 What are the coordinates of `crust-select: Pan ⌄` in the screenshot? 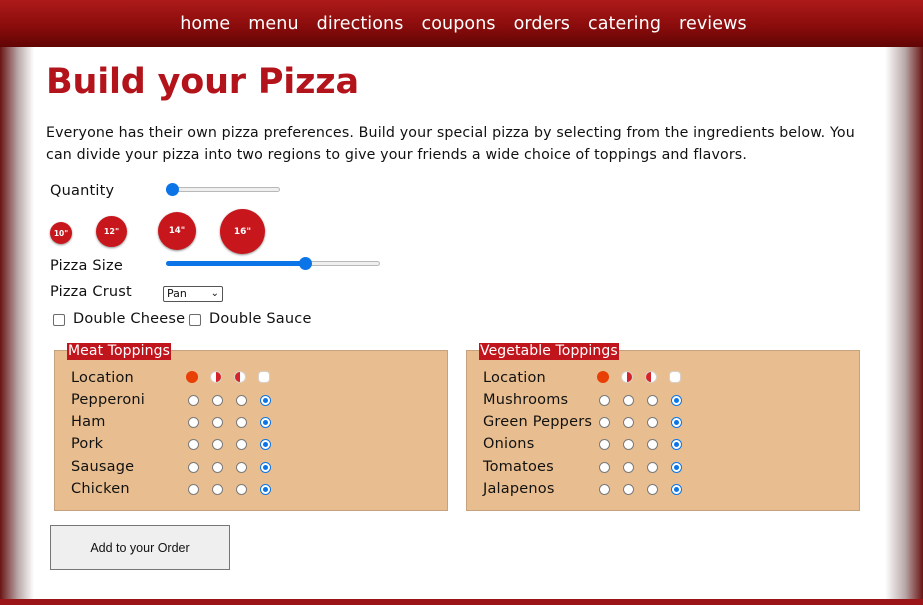 It's located at (193, 294).